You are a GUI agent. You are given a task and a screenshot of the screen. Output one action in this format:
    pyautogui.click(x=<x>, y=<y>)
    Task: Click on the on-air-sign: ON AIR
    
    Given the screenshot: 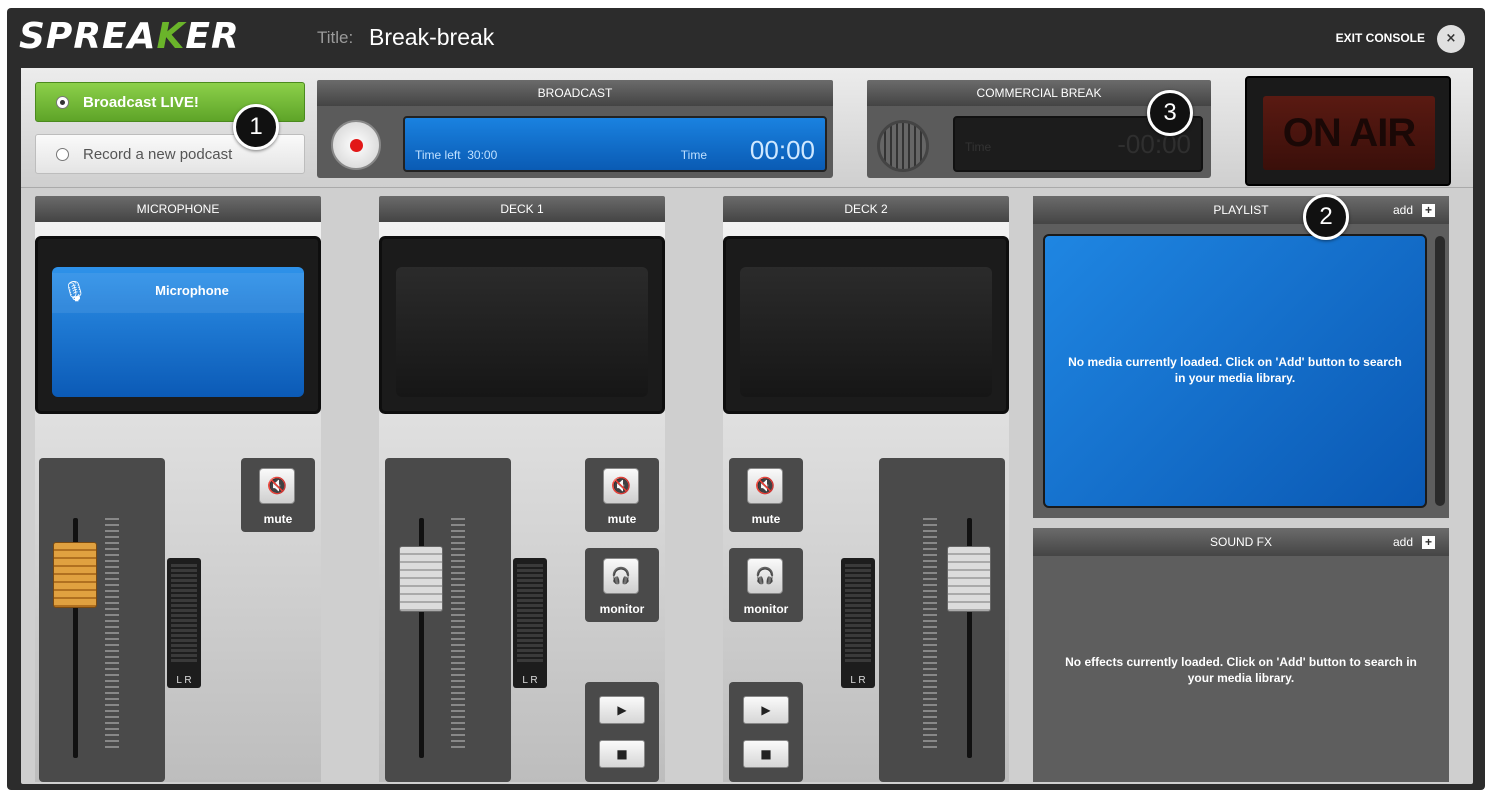 What is the action you would take?
    pyautogui.click(x=1348, y=131)
    